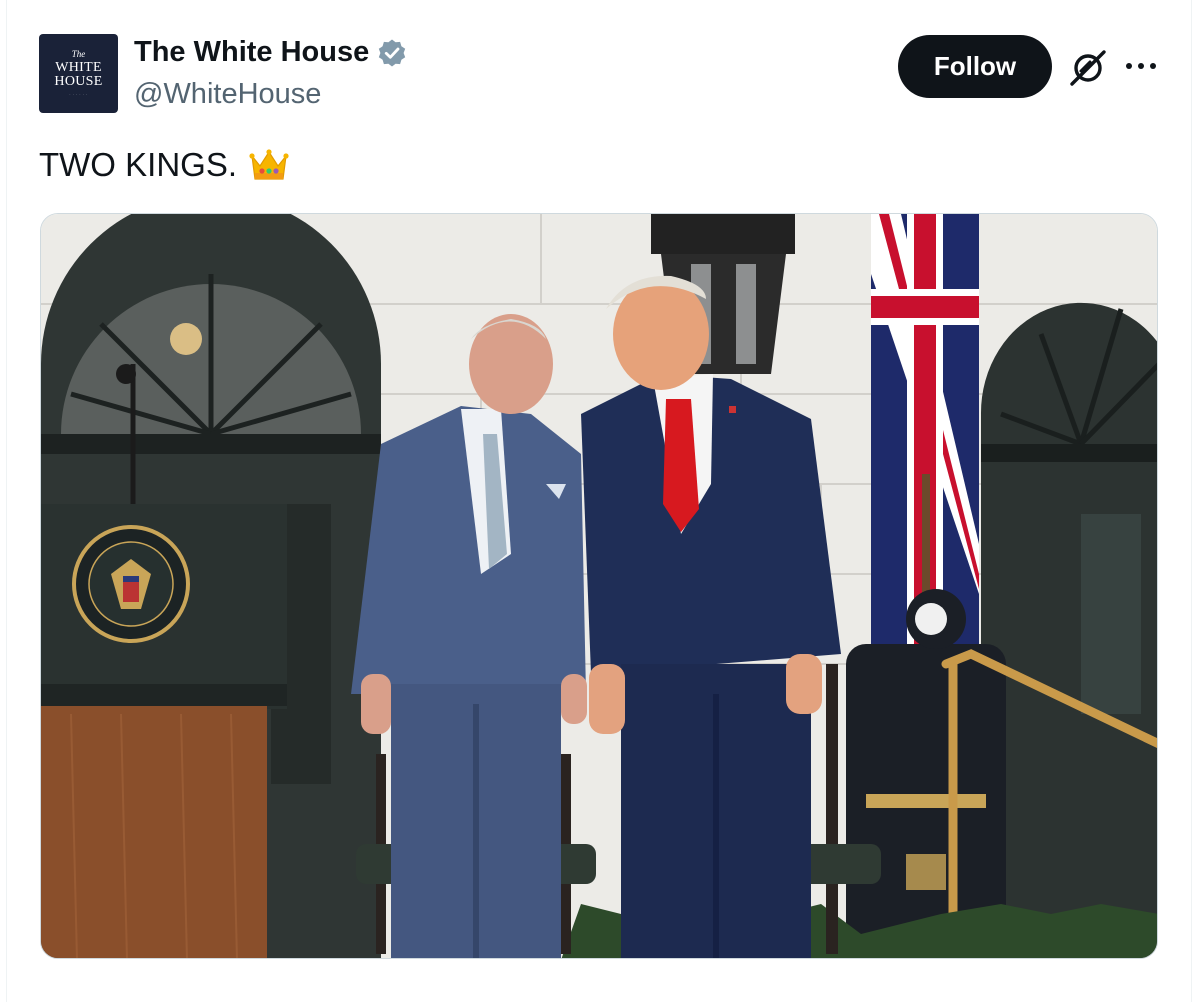 Image resolution: width=1200 pixels, height=1002 pixels. I want to click on avatar-small-mark: · · · · · ·, so click(78, 94).